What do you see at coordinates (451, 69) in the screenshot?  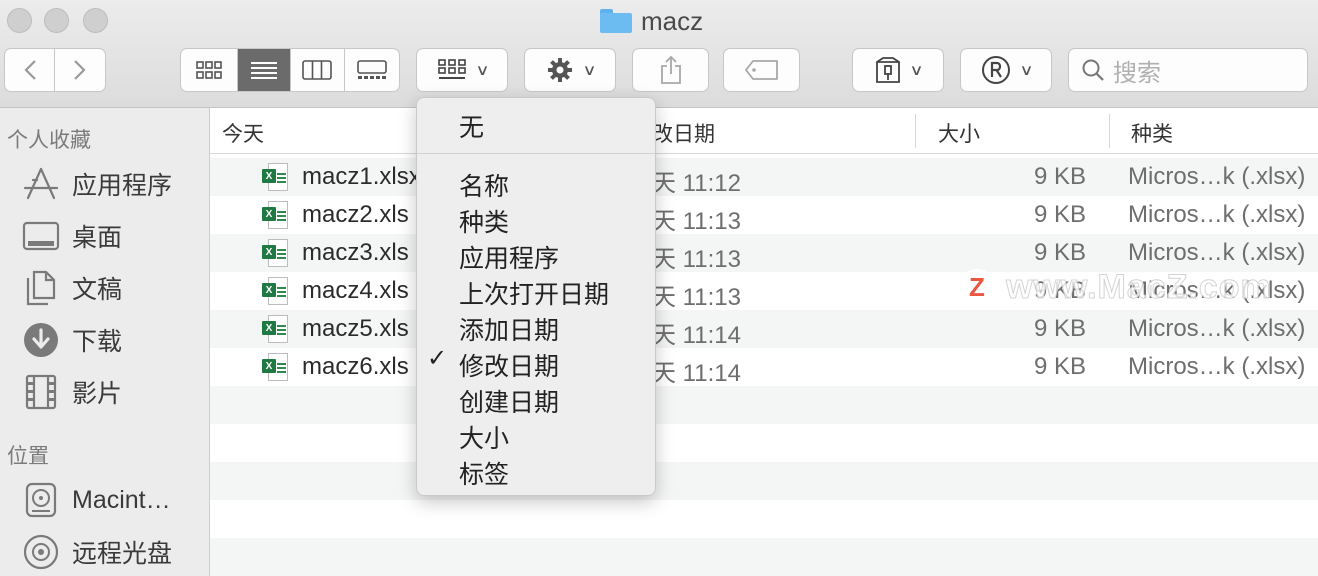 I see `group-icon` at bounding box center [451, 69].